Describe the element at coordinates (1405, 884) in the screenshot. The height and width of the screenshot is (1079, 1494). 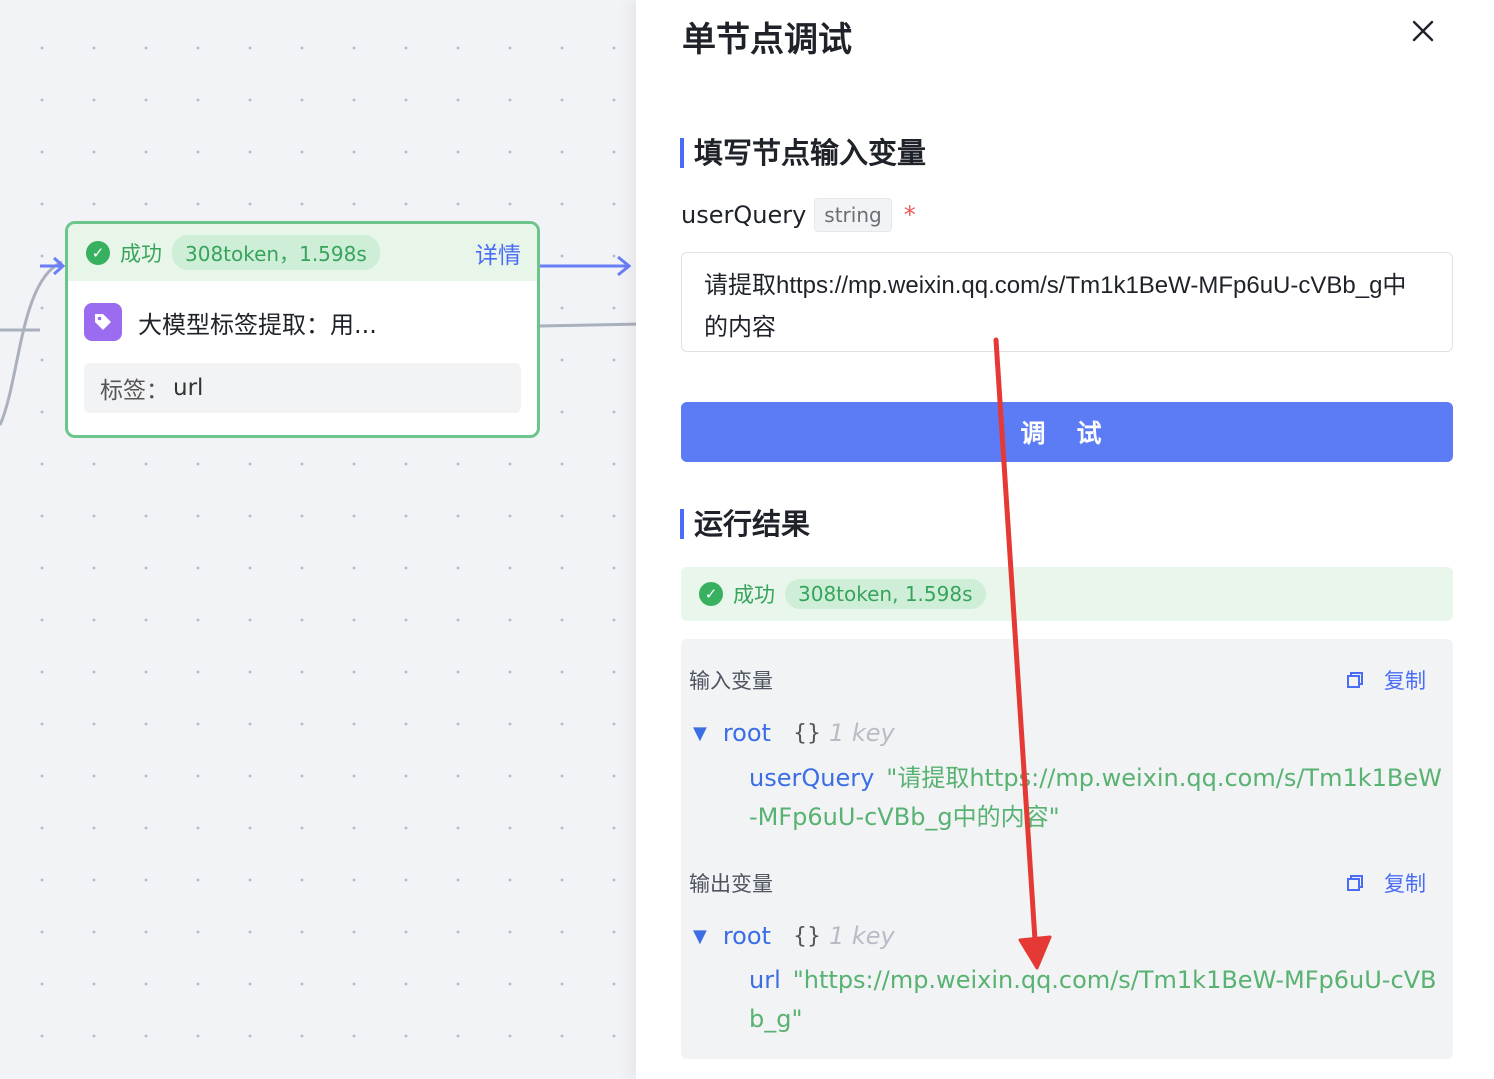
I see `copy-output-label: 复制` at that location.